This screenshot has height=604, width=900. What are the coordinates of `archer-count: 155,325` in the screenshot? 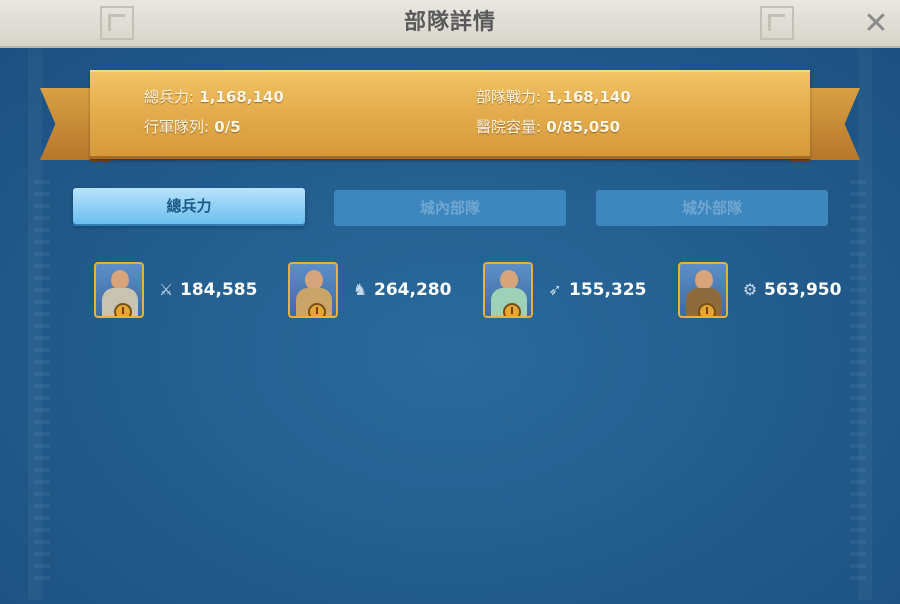 It's located at (608, 290).